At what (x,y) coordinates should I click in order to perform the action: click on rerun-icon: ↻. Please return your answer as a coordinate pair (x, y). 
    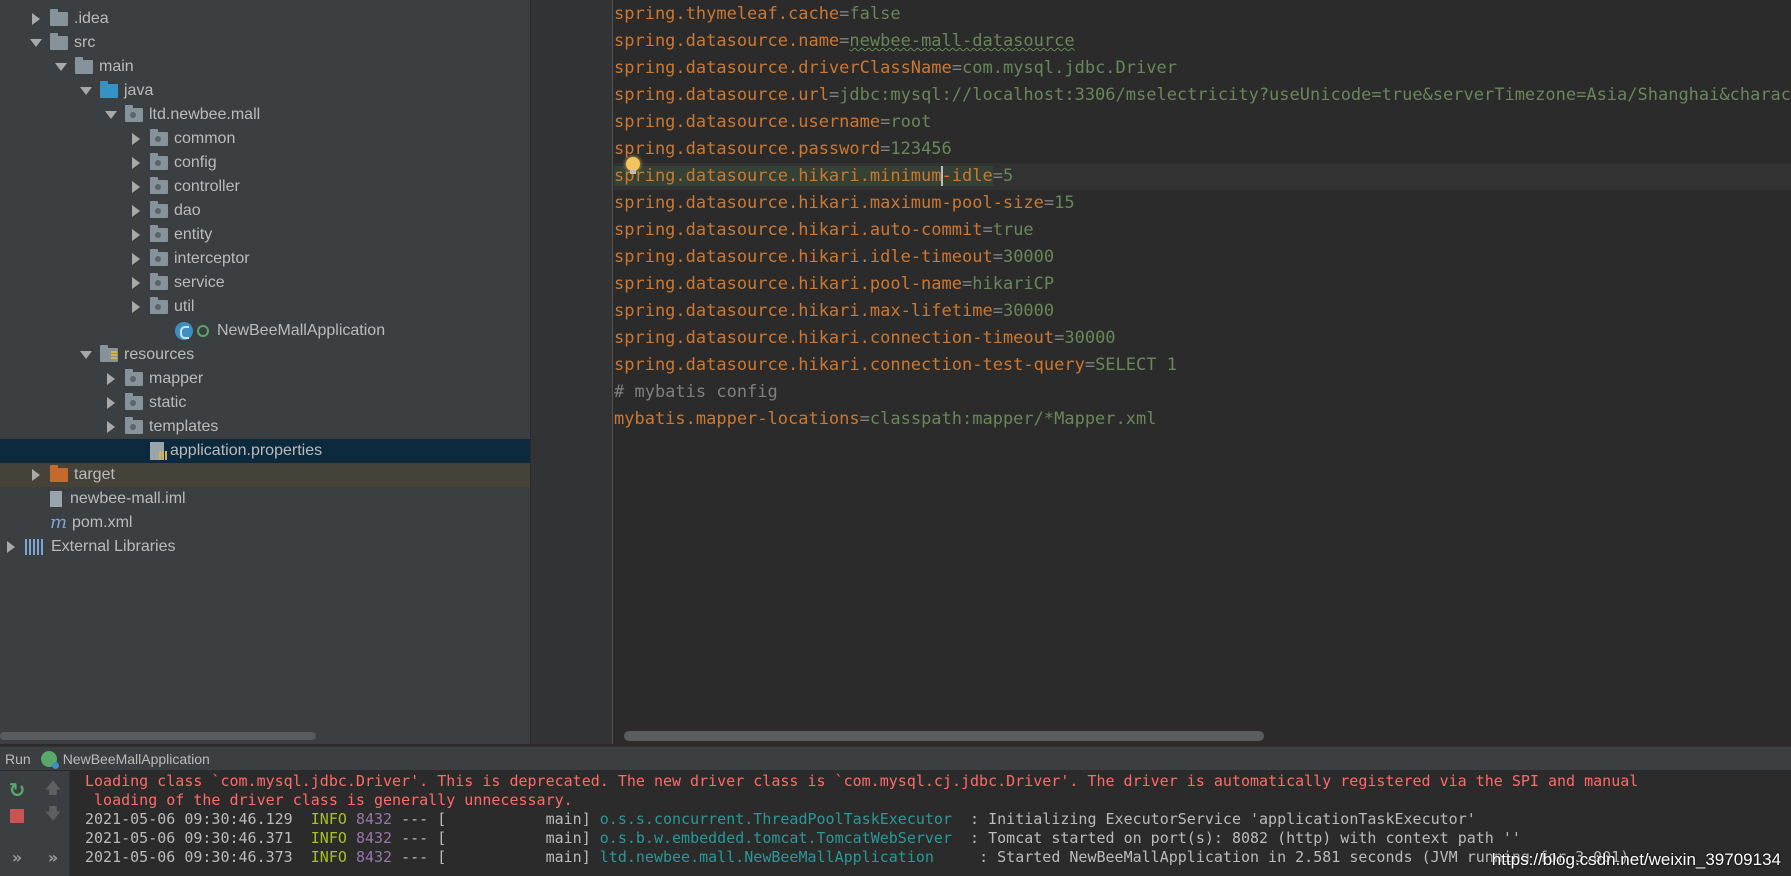
    Looking at the image, I should click on (17, 790).